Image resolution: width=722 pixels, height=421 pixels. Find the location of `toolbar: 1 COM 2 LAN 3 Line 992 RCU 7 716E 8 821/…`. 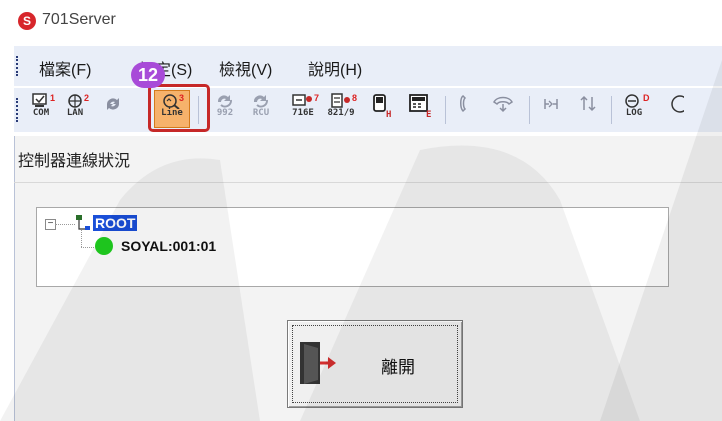

toolbar: 1 COM 2 LAN 3 Line 992 RCU 7 716E 8 821/… is located at coordinates (368, 110).